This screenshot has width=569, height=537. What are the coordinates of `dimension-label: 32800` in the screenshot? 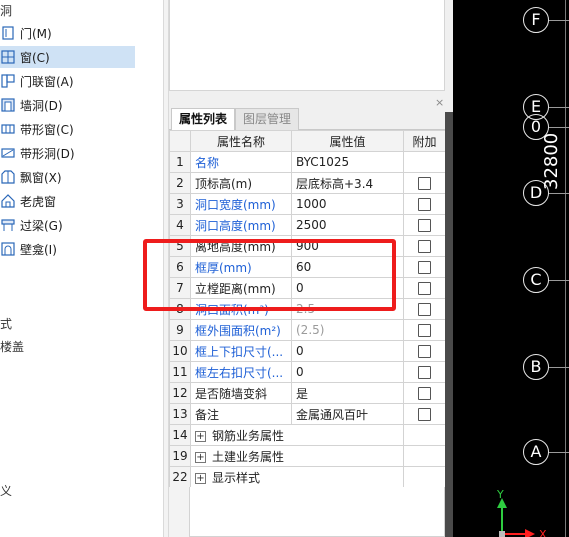 It's located at (551, 161).